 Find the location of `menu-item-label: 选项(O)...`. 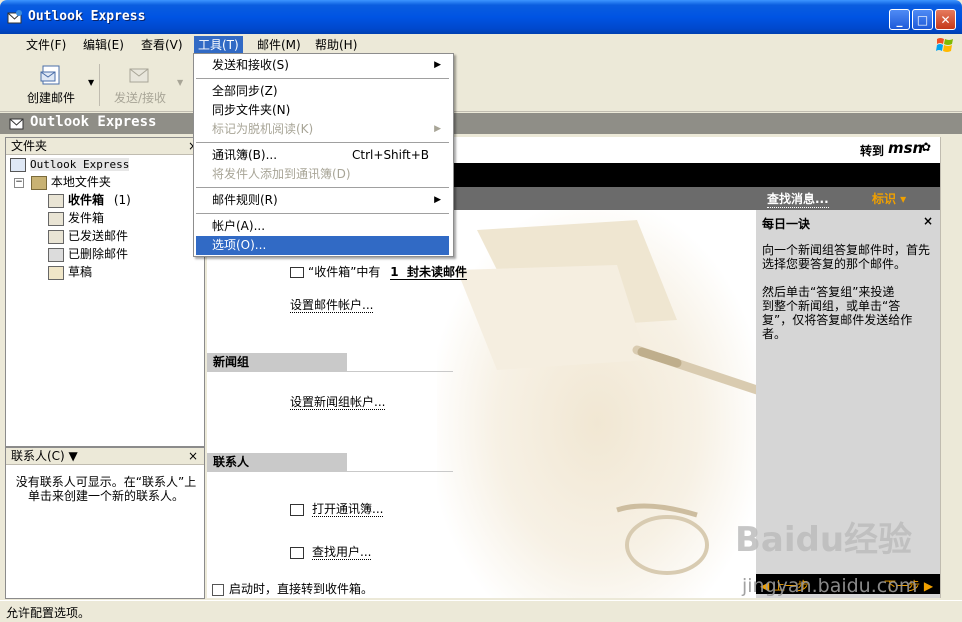

menu-item-label: 选项(O)... is located at coordinates (239, 245).